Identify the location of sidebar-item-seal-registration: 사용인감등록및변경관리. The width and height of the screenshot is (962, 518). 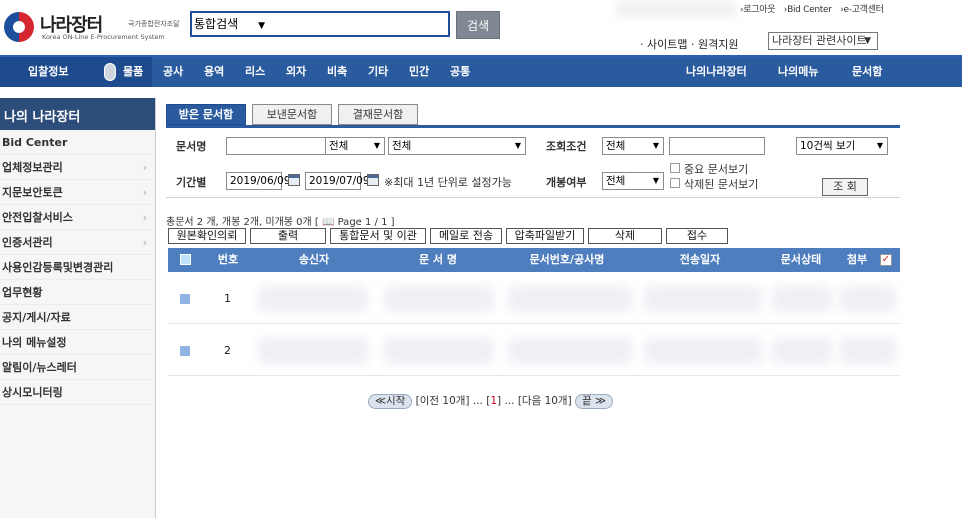
(77, 267).